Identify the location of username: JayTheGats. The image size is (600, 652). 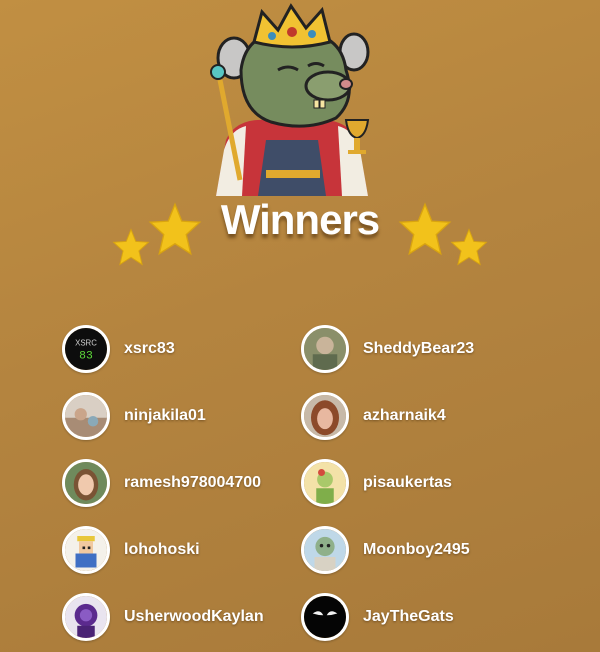
(408, 617).